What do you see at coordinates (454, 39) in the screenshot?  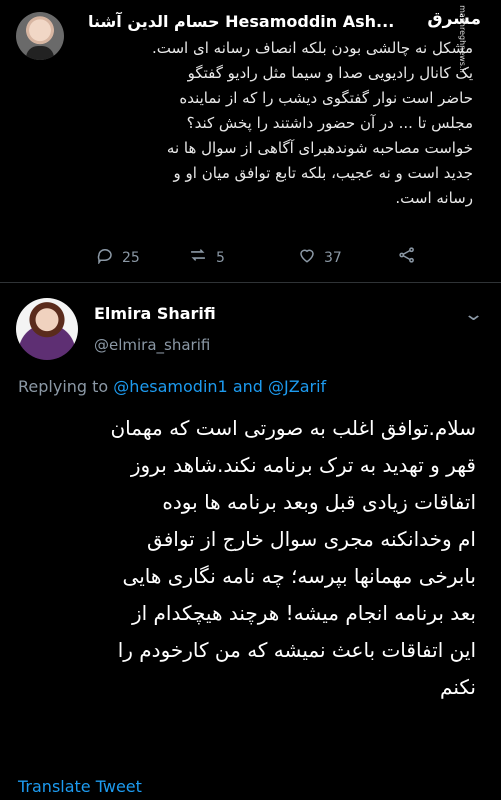 I see `watermark-logo: مشرق mashreghnews.ir` at bounding box center [454, 39].